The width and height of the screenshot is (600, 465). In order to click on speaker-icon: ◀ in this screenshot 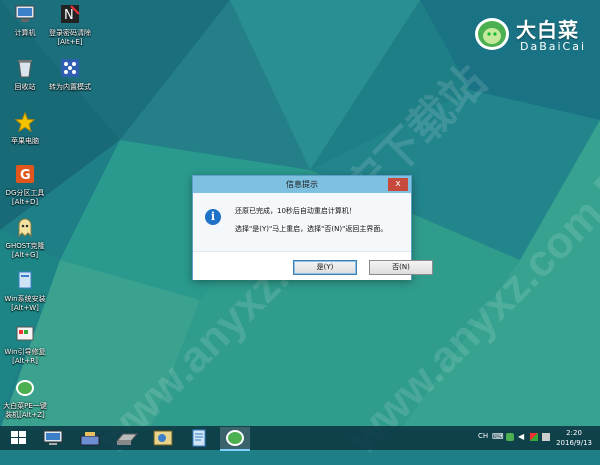, I will do `click(521, 436)`.